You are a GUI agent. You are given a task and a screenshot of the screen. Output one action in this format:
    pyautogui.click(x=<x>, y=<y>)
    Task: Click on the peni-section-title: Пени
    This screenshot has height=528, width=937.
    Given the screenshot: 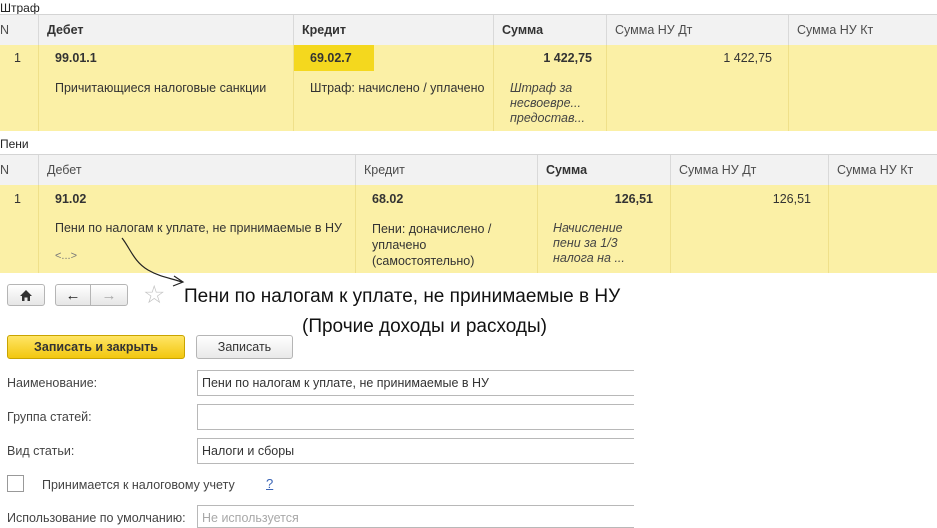 What is the action you would take?
    pyautogui.click(x=14, y=144)
    